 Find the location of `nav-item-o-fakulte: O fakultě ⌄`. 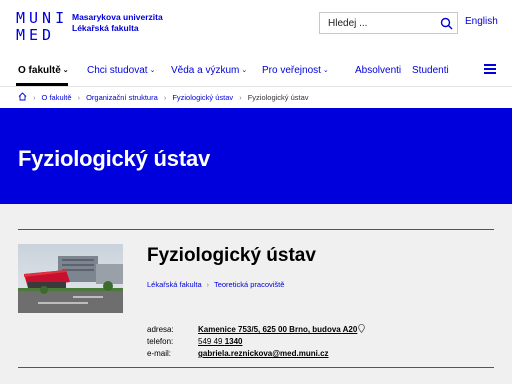

nav-item-o-fakulte: O fakultě ⌄ is located at coordinates (43, 70).